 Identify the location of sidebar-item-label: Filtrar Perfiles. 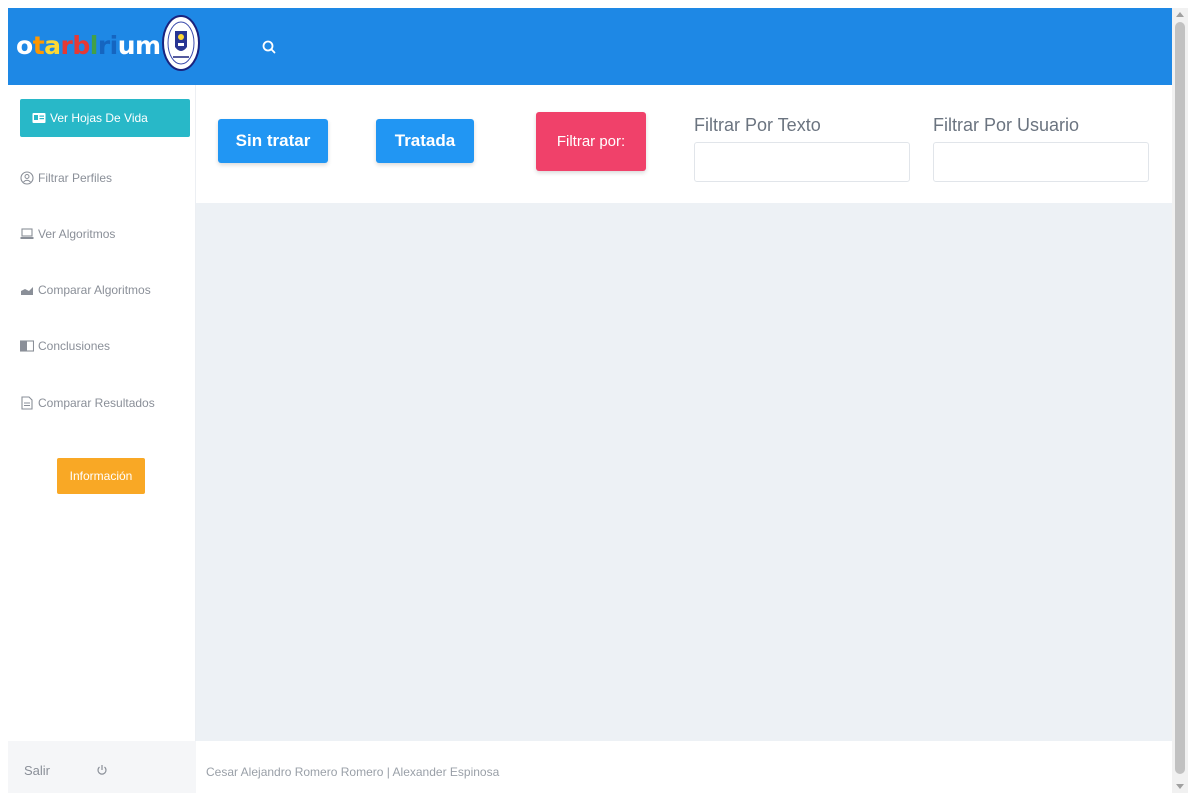
(75, 178).